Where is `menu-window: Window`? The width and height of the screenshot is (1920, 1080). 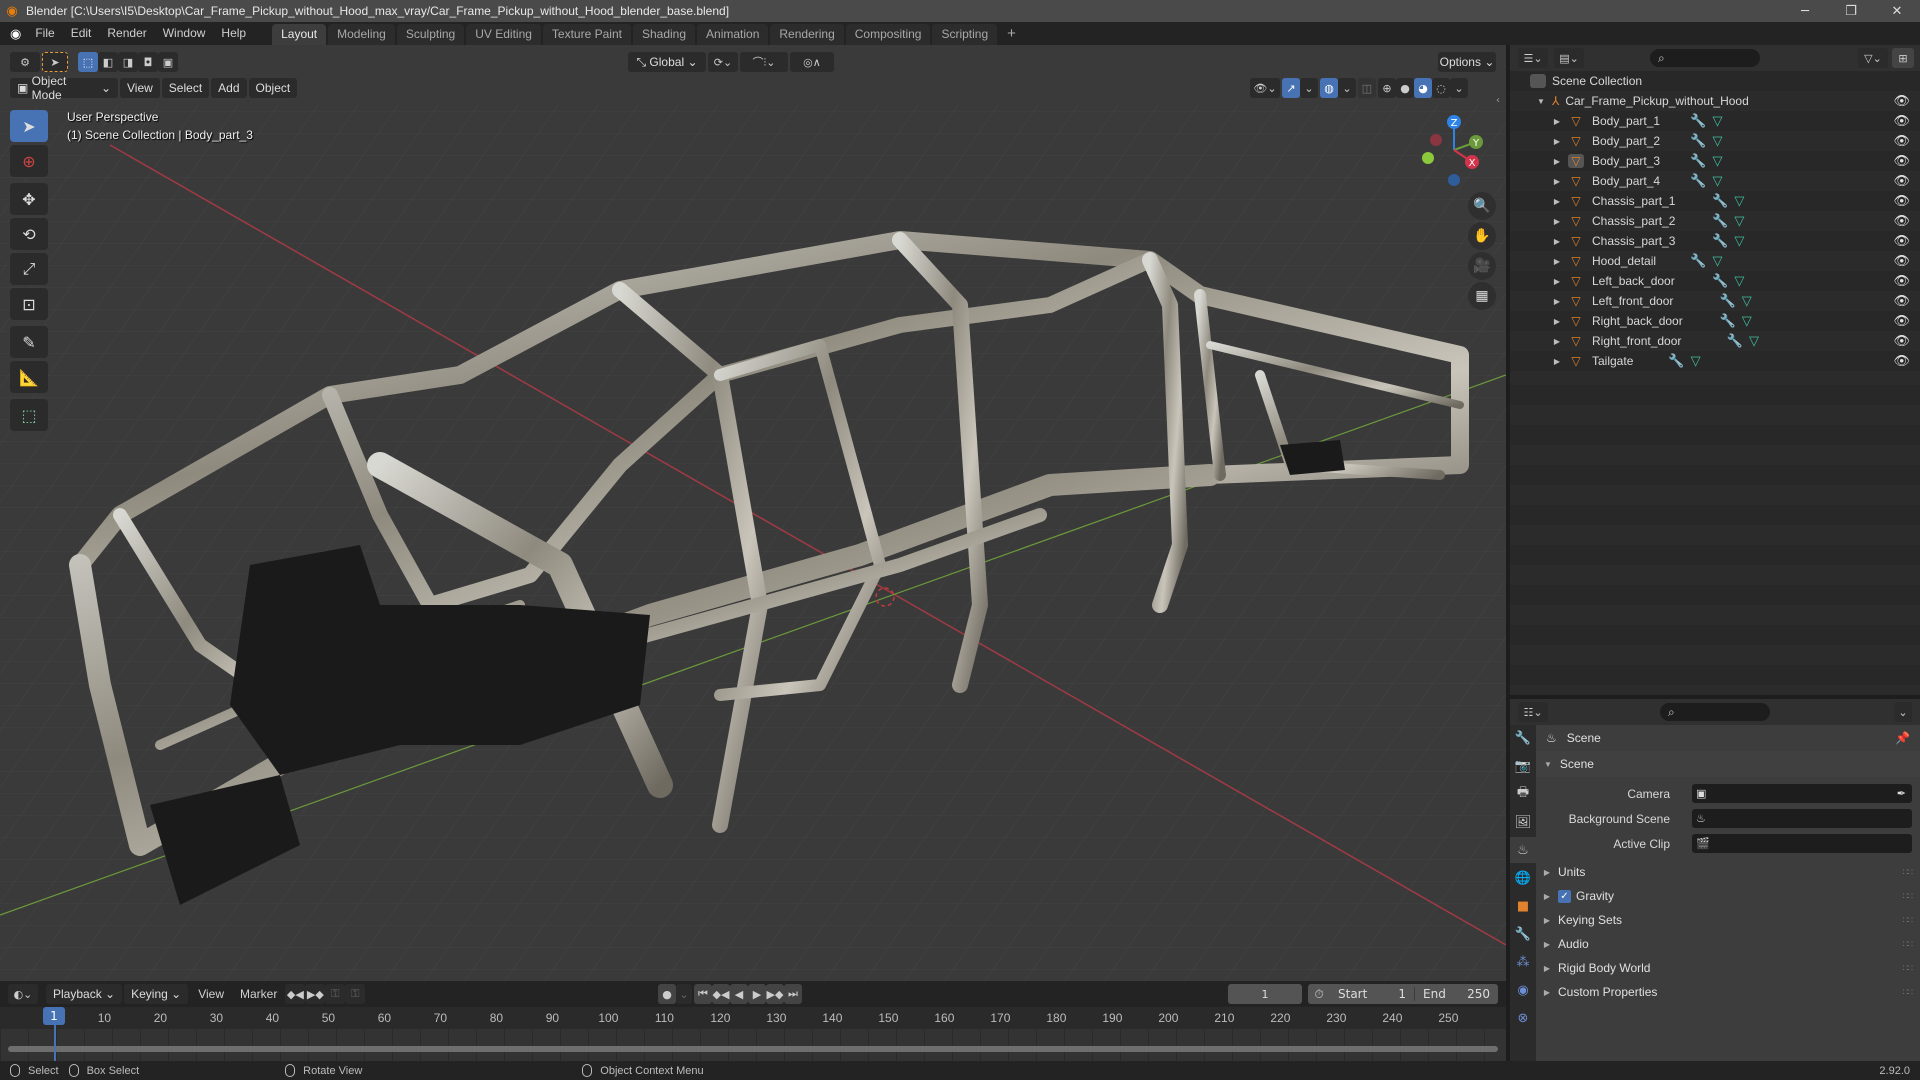
menu-window: Window is located at coordinates (184, 33).